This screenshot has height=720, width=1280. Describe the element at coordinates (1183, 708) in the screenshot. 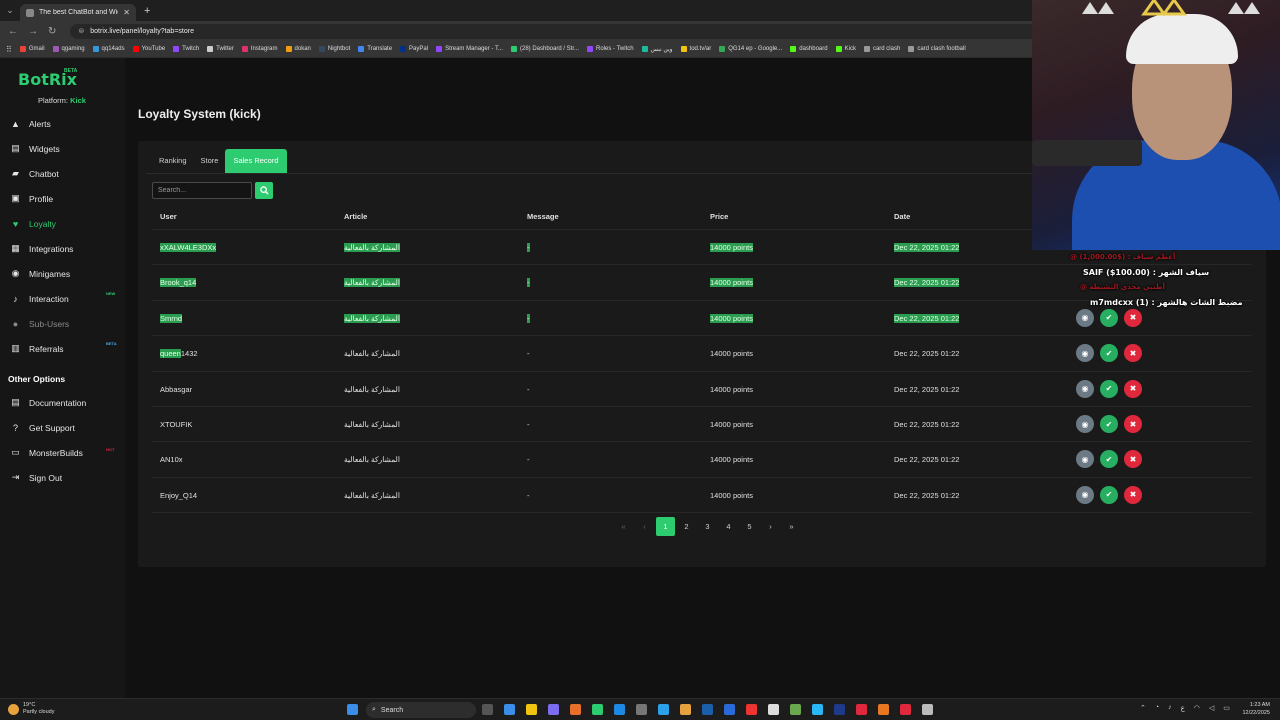

I see `language-indicator: ع` at that location.